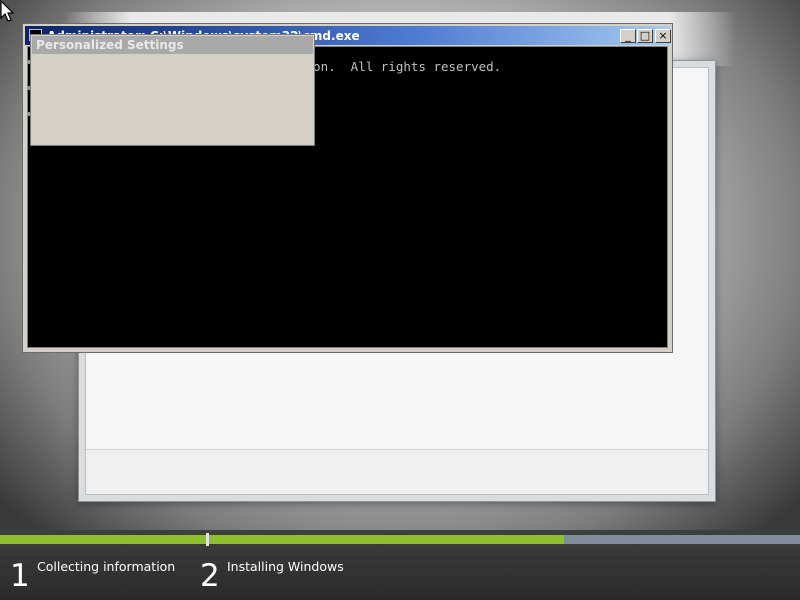 This screenshot has width=800, height=600. I want to click on progress-divider, so click(207, 539).